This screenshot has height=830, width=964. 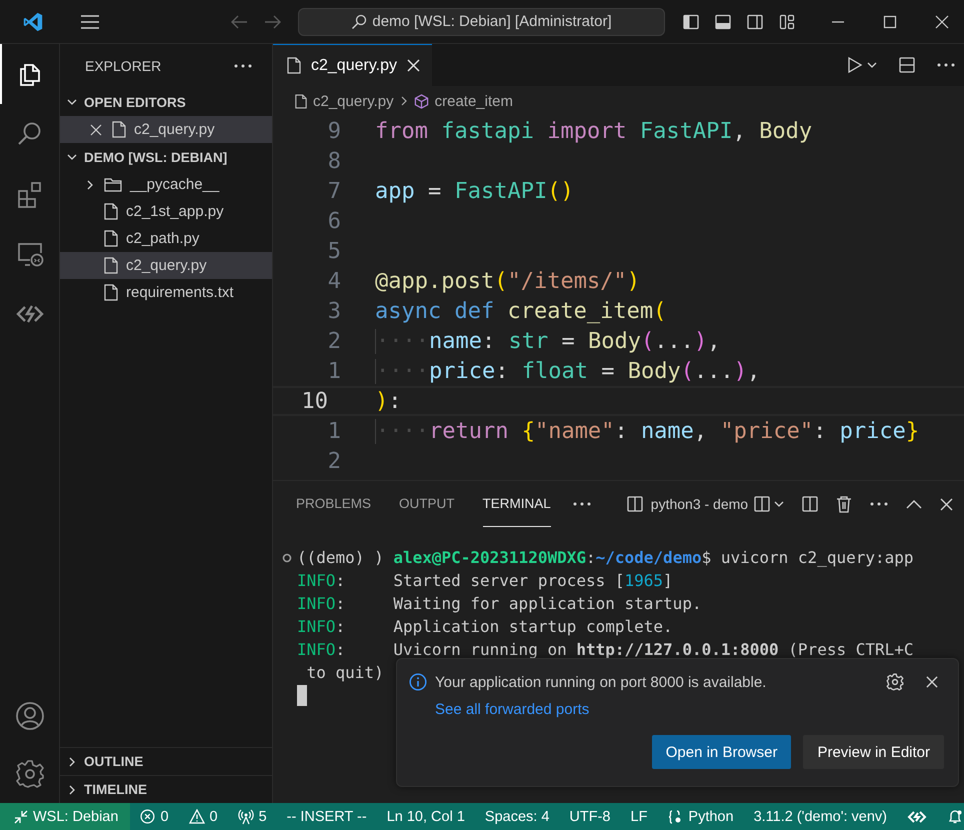 I want to click on command-center-text: demo [WSL: Debian] [Administrator], so click(x=492, y=21).